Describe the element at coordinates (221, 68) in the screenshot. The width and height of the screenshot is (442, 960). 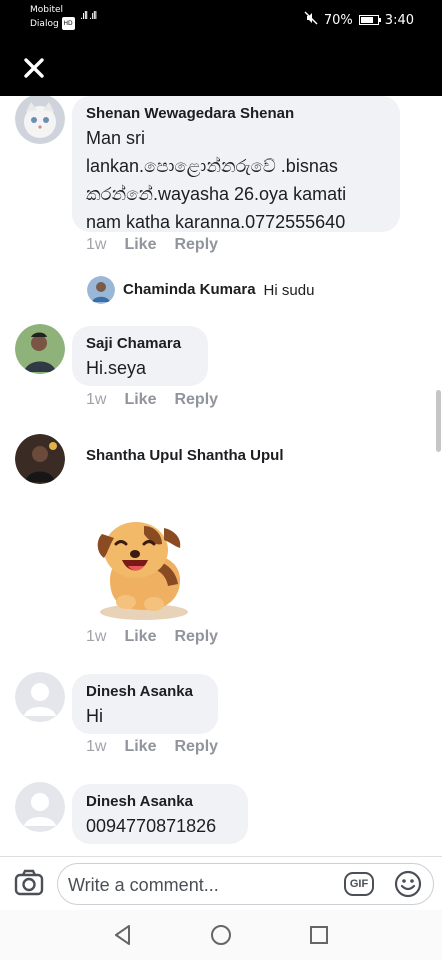
I see `header-bar` at that location.